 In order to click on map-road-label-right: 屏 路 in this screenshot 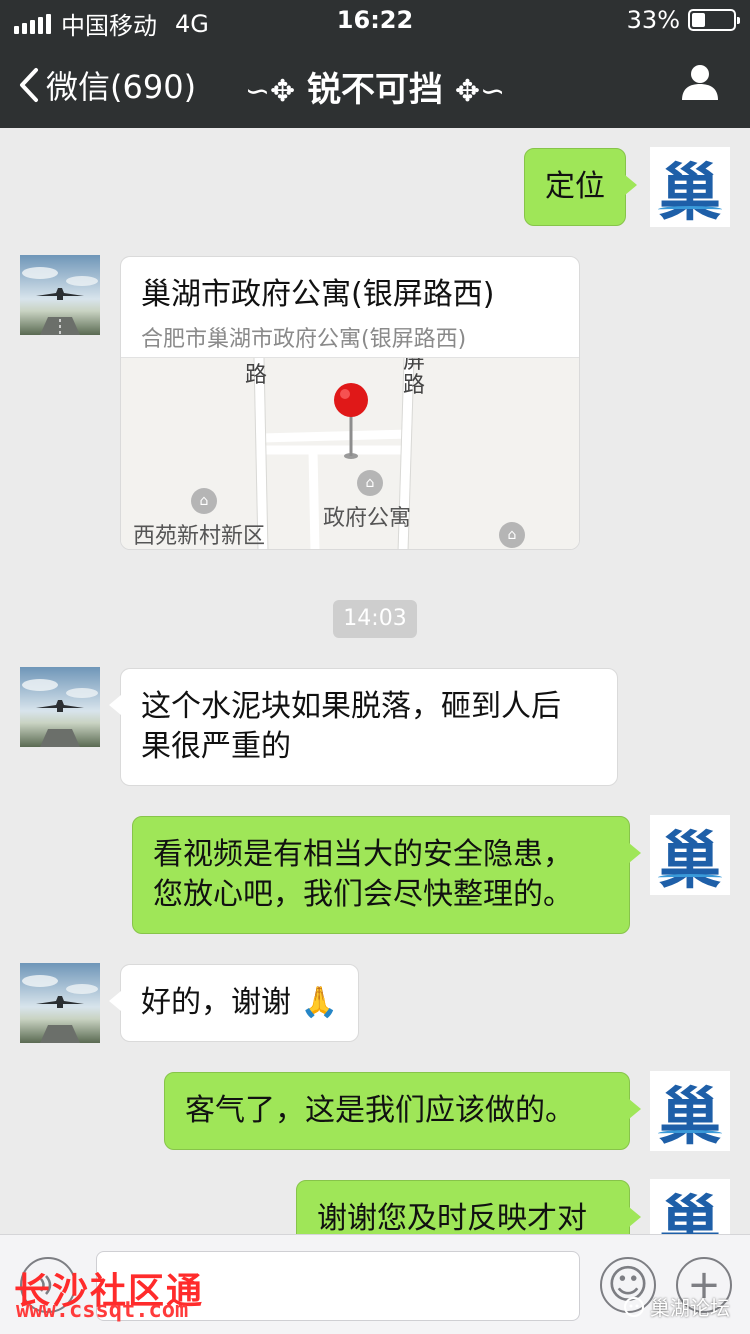, I will do `click(414, 377)`.